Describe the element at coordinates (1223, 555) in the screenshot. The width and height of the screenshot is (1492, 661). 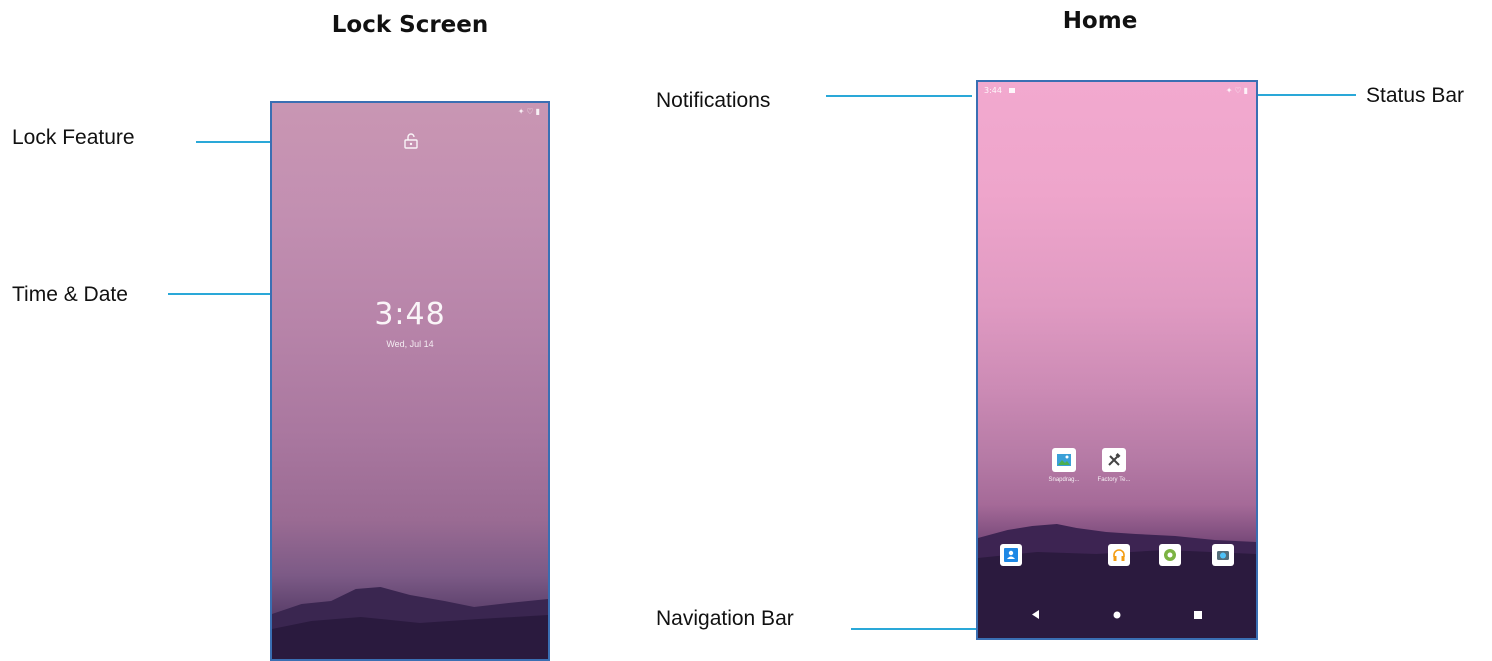
I see `camera-icon` at that location.